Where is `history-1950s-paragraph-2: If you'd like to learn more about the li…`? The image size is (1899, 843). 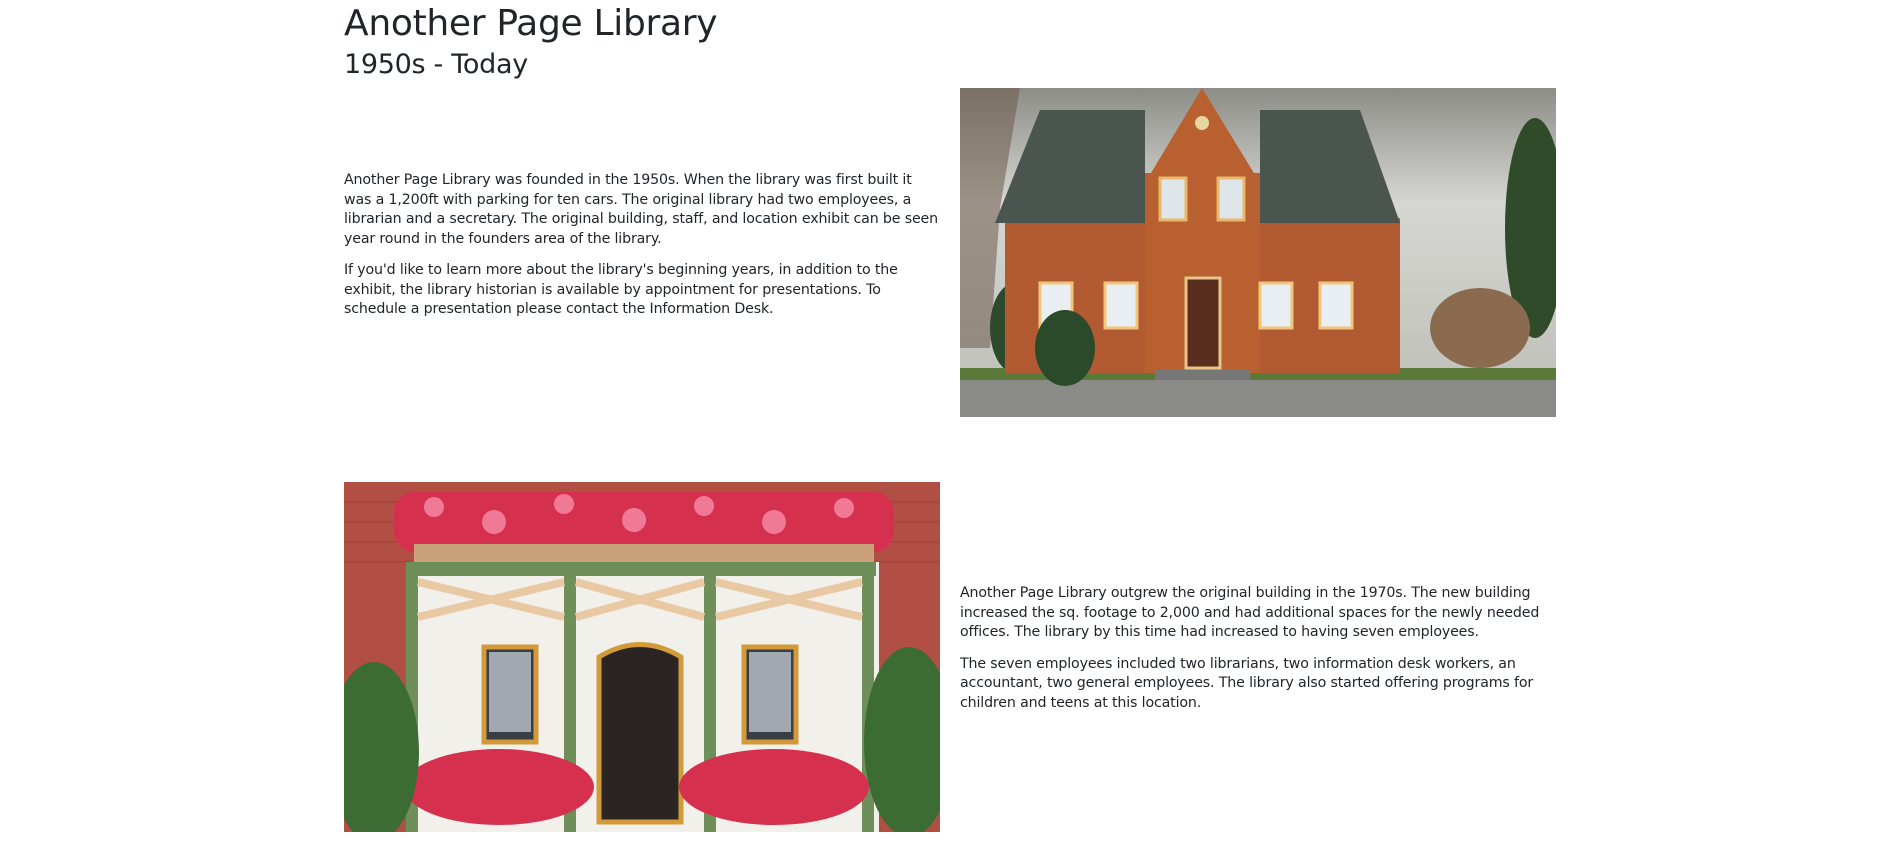
history-1950s-paragraph-2: If you'd like to learn more about the li… is located at coordinates (621, 289).